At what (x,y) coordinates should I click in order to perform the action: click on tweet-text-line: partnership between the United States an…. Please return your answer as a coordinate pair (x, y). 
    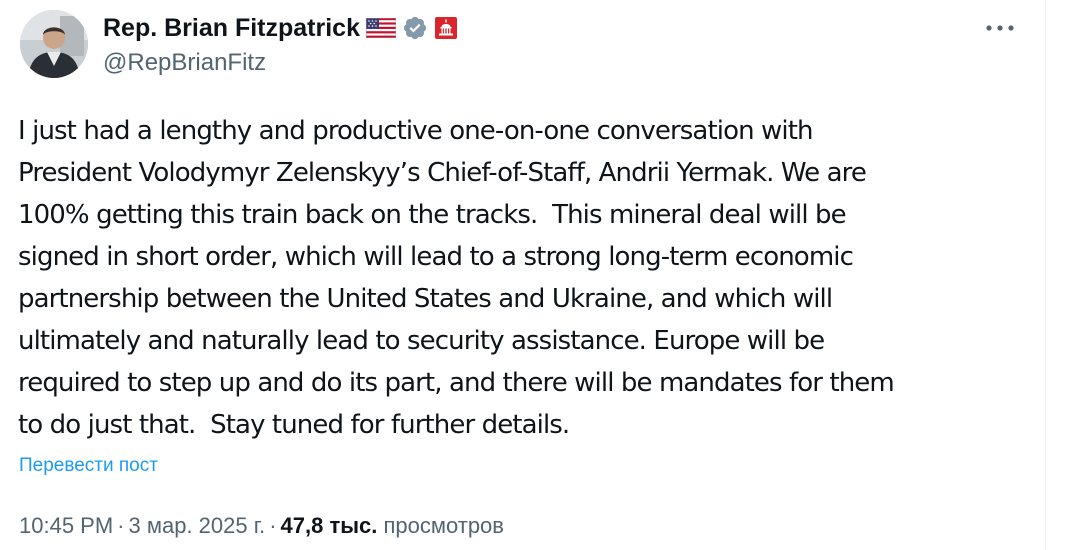
    Looking at the image, I should click on (425, 299).